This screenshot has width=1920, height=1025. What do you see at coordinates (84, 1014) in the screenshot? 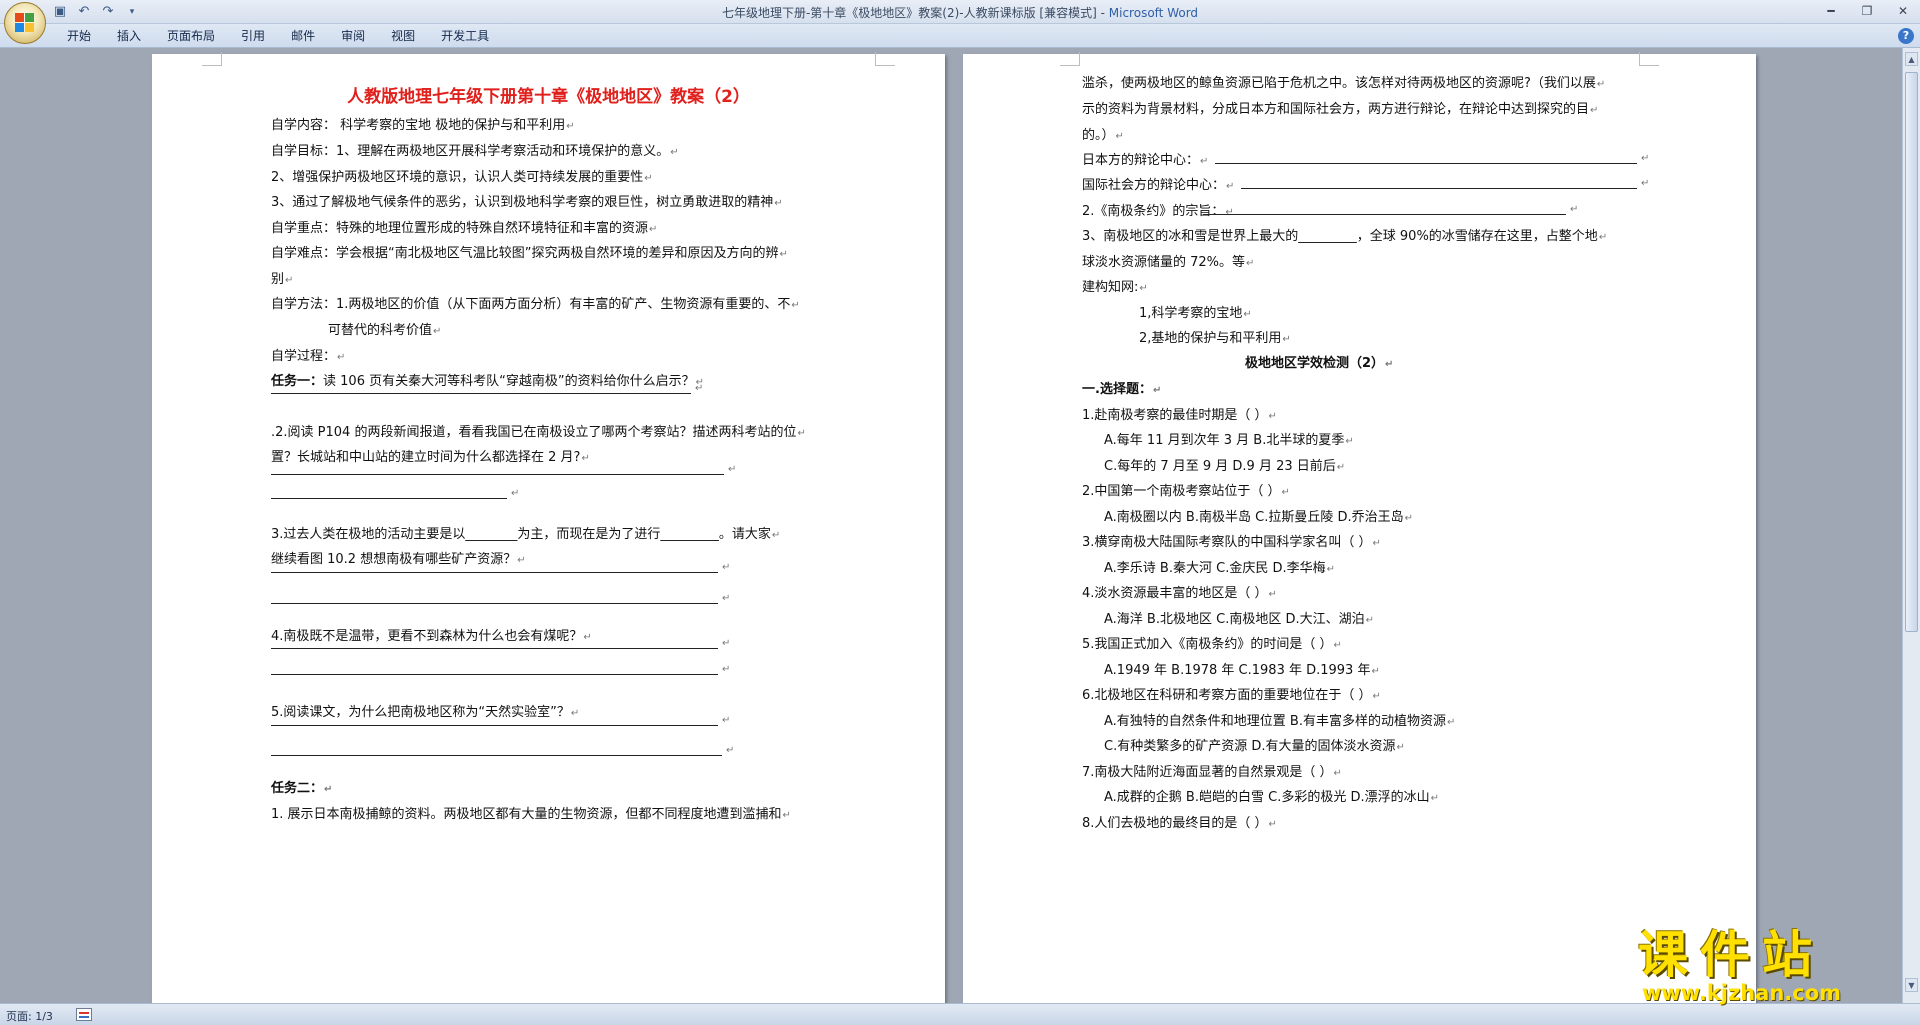
I see `proofing-icon` at bounding box center [84, 1014].